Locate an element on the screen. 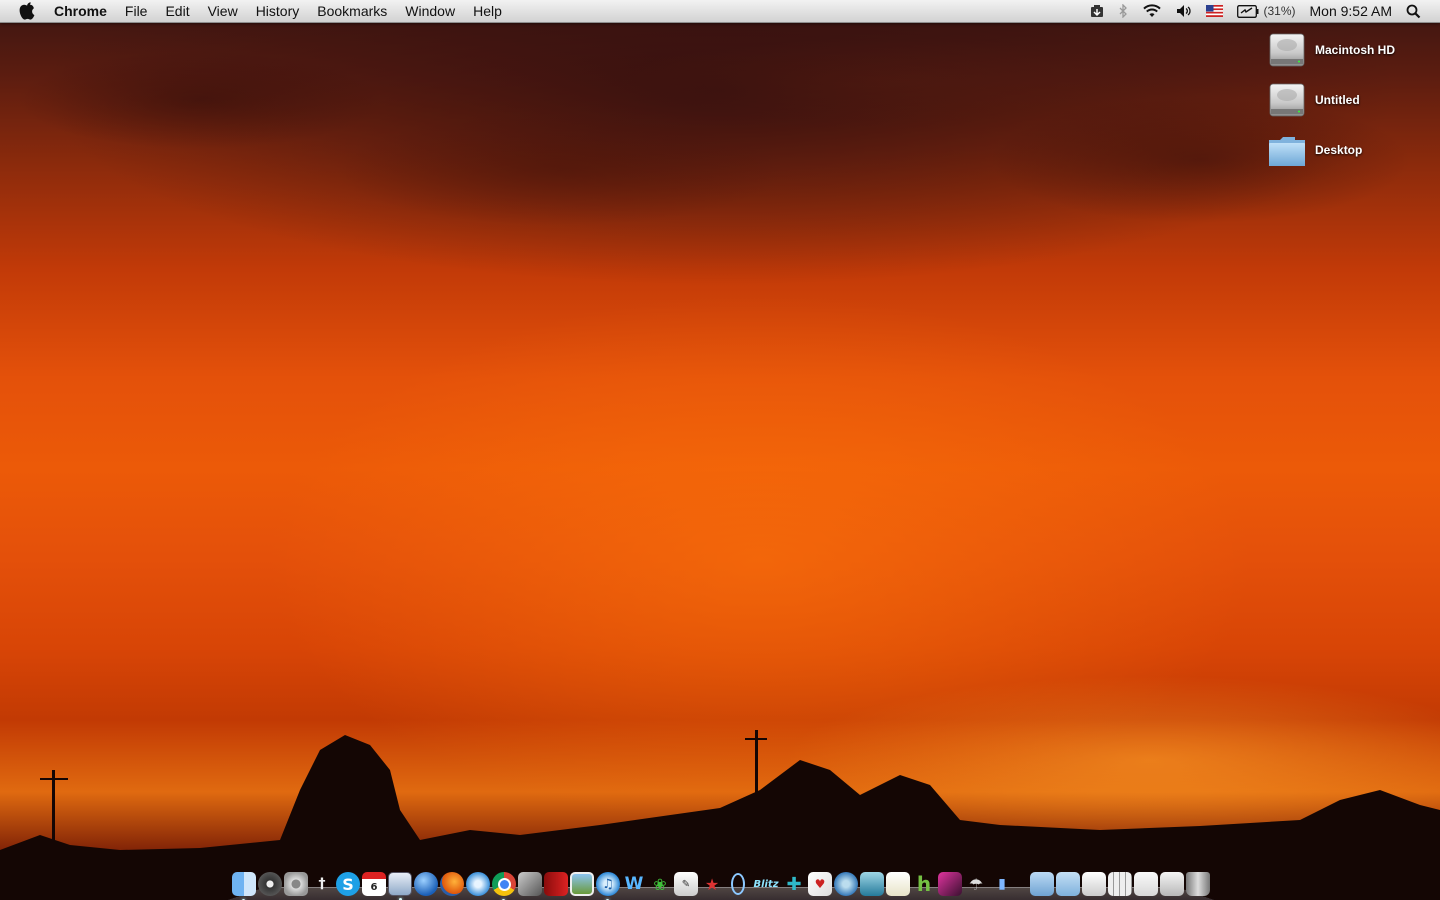 The image size is (1440, 900). finder-icon is located at coordinates (244, 886).